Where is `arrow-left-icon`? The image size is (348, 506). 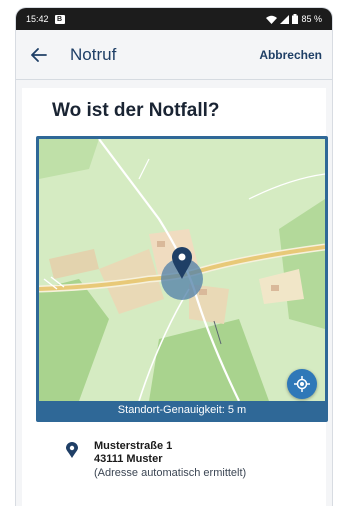
arrow-left-icon is located at coordinates (39, 55).